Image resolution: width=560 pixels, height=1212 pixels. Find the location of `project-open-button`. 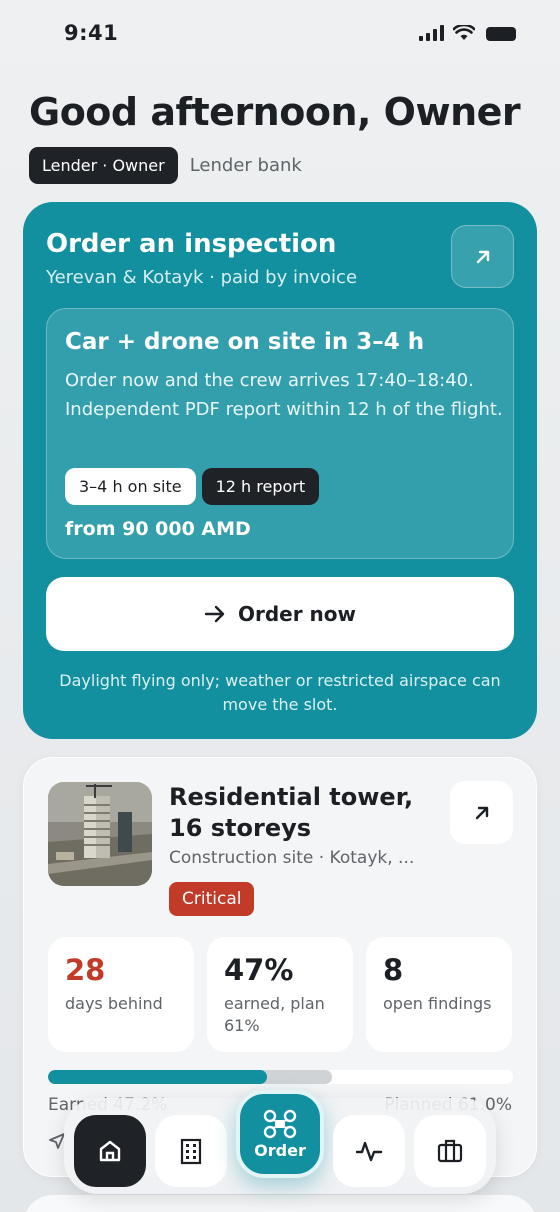

project-open-button is located at coordinates (481, 812).